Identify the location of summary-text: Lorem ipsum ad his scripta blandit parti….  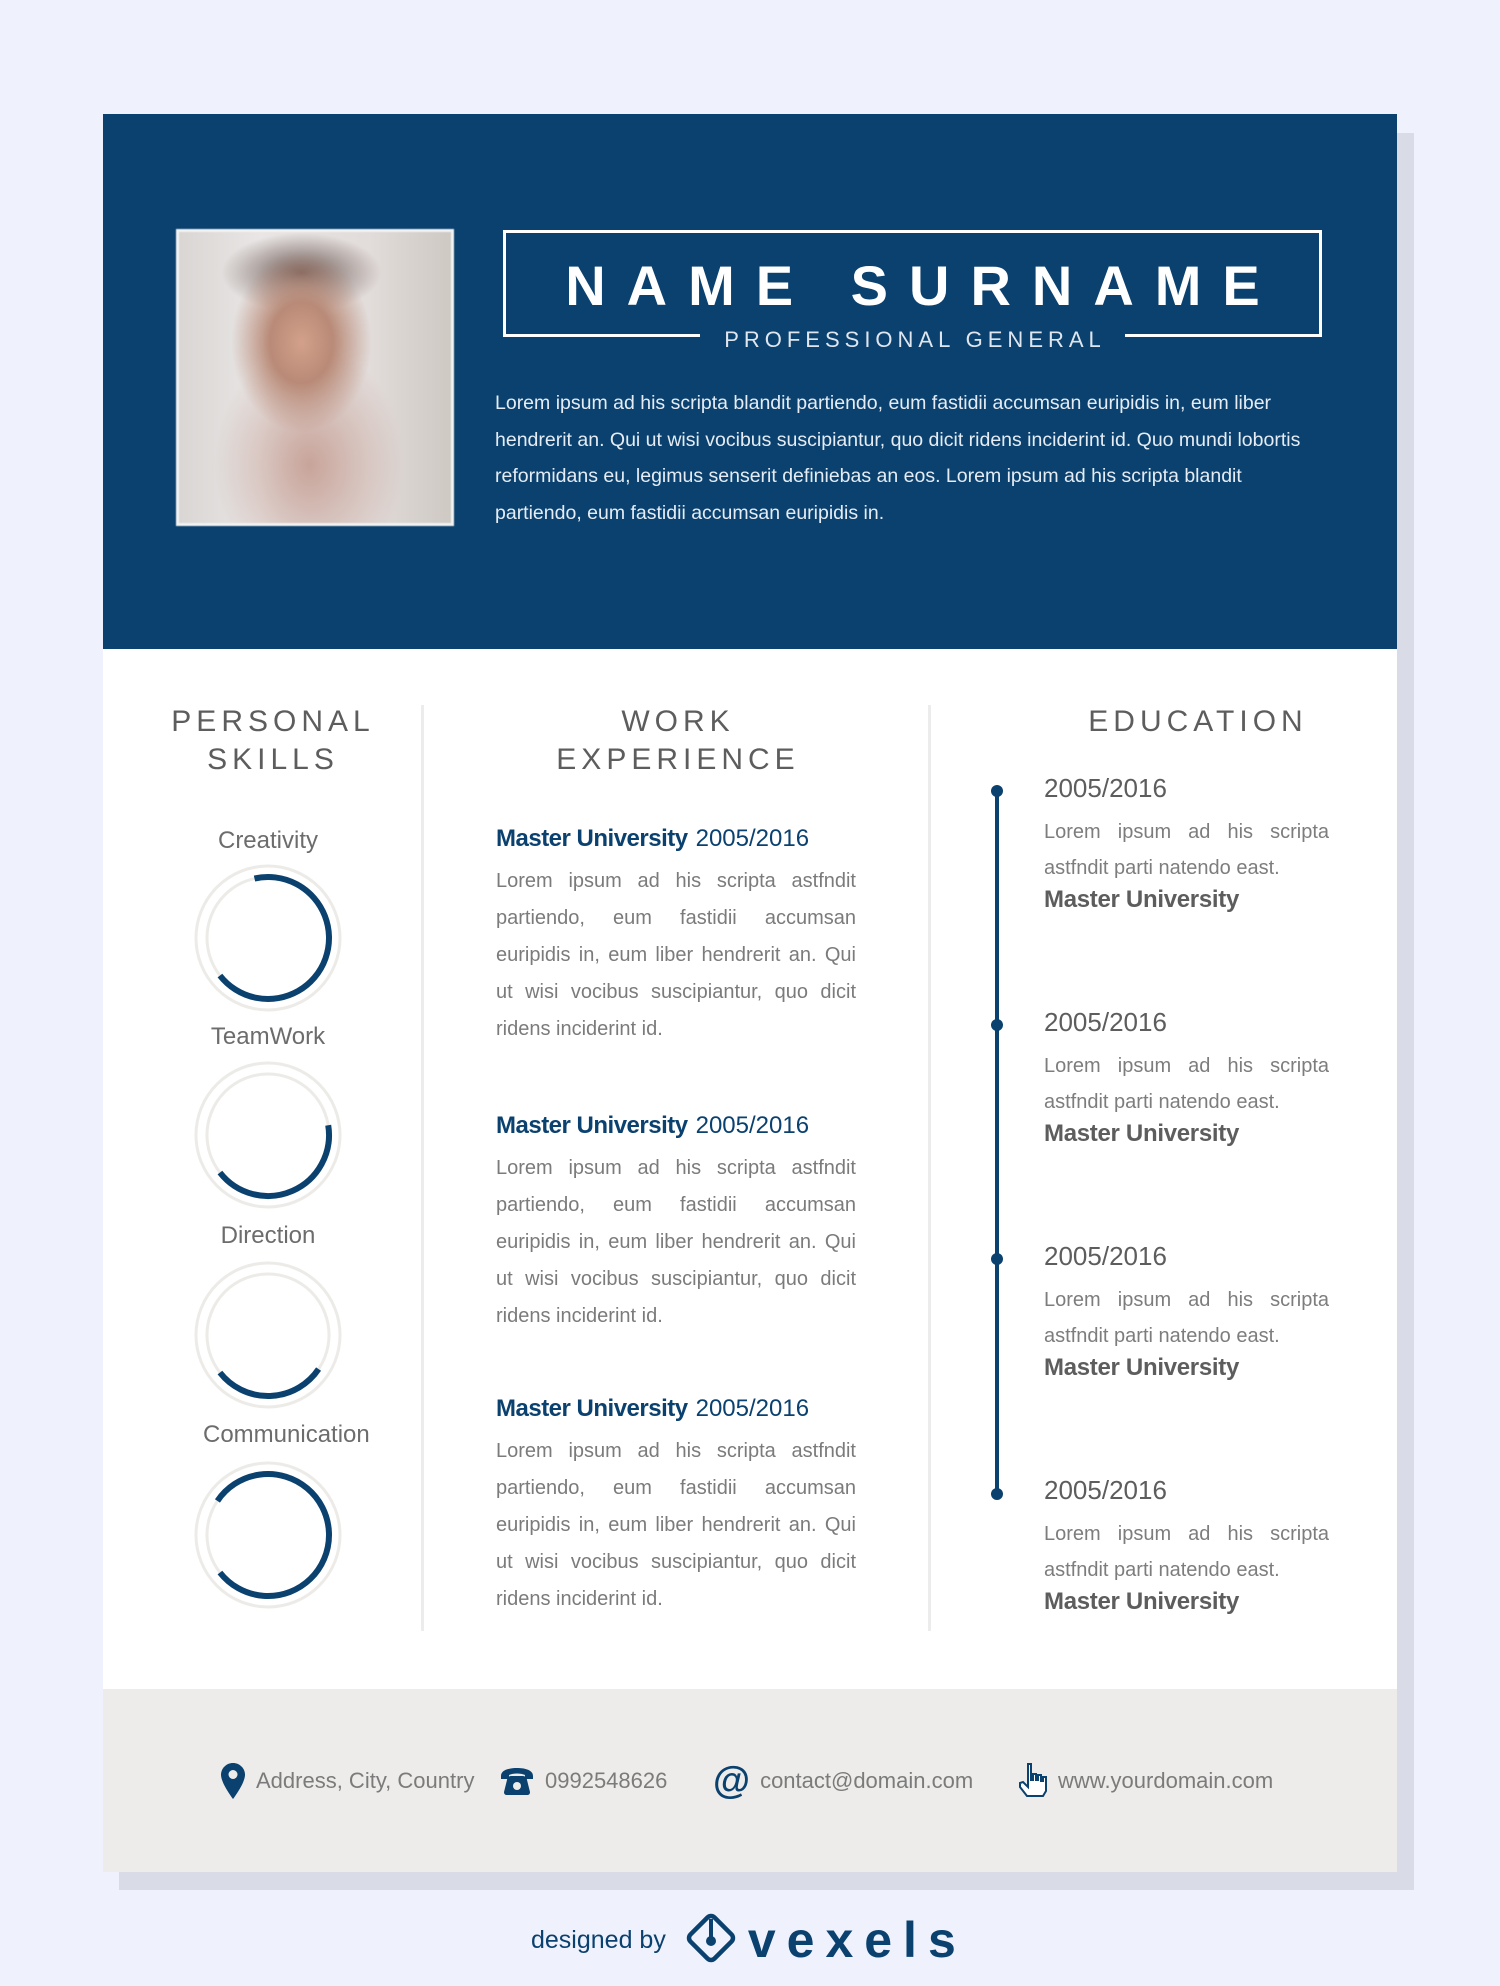
(898, 458).